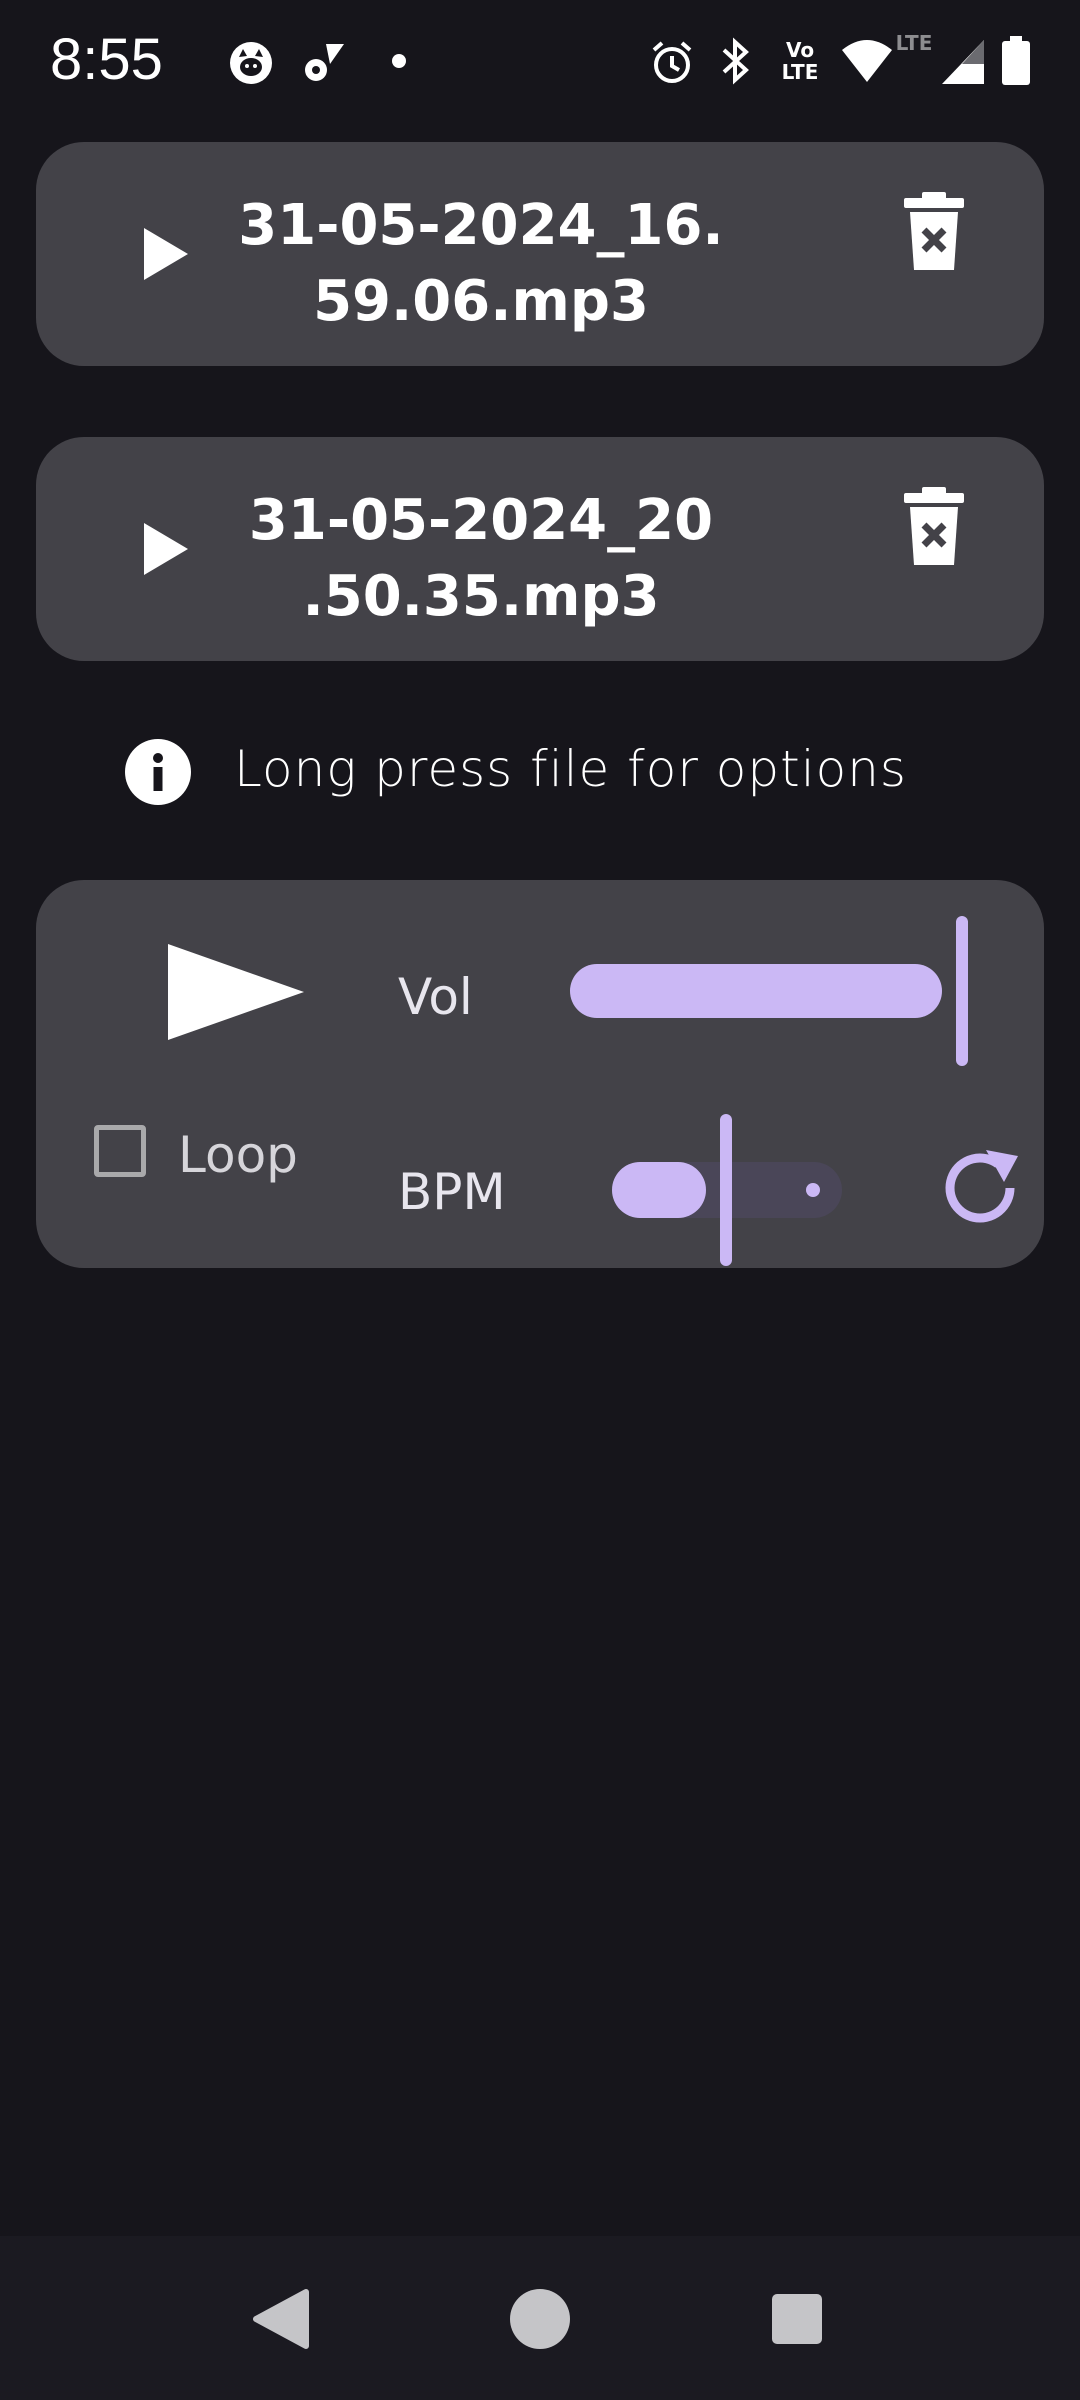 Image resolution: width=1080 pixels, height=2400 pixels. I want to click on volume-slider, so click(780, 991).